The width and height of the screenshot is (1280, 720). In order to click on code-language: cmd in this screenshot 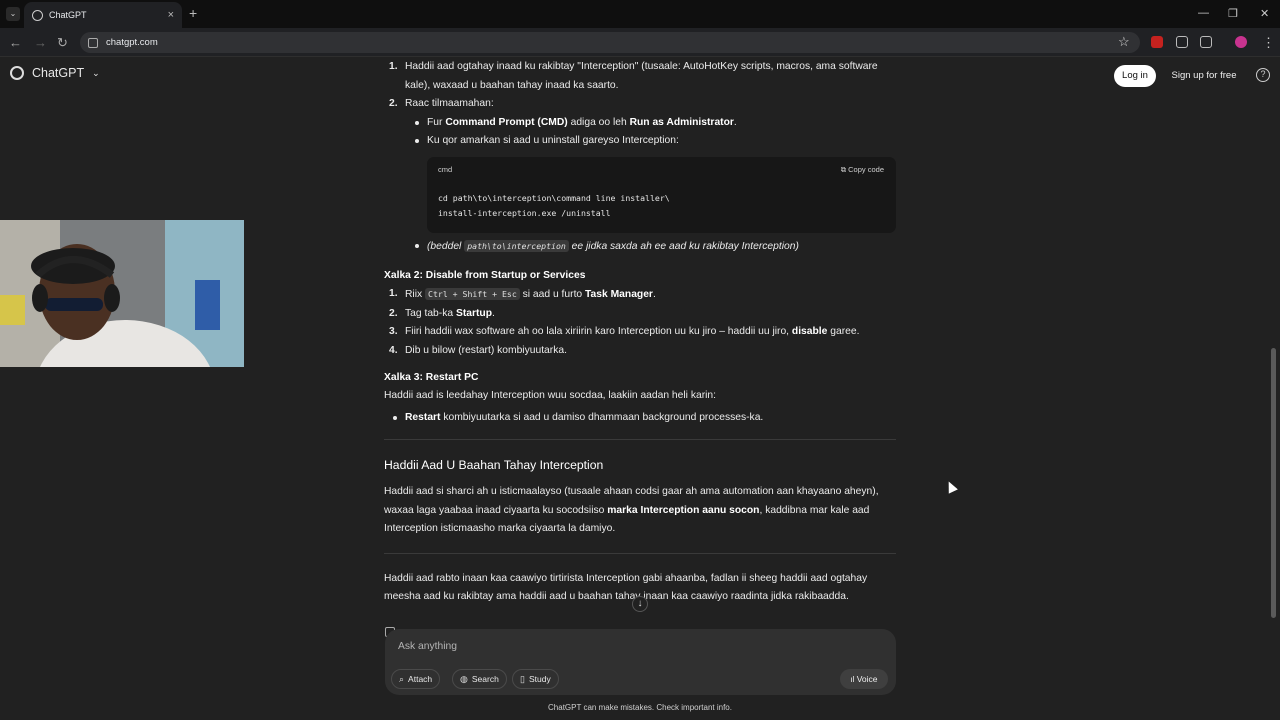, I will do `click(445, 169)`.